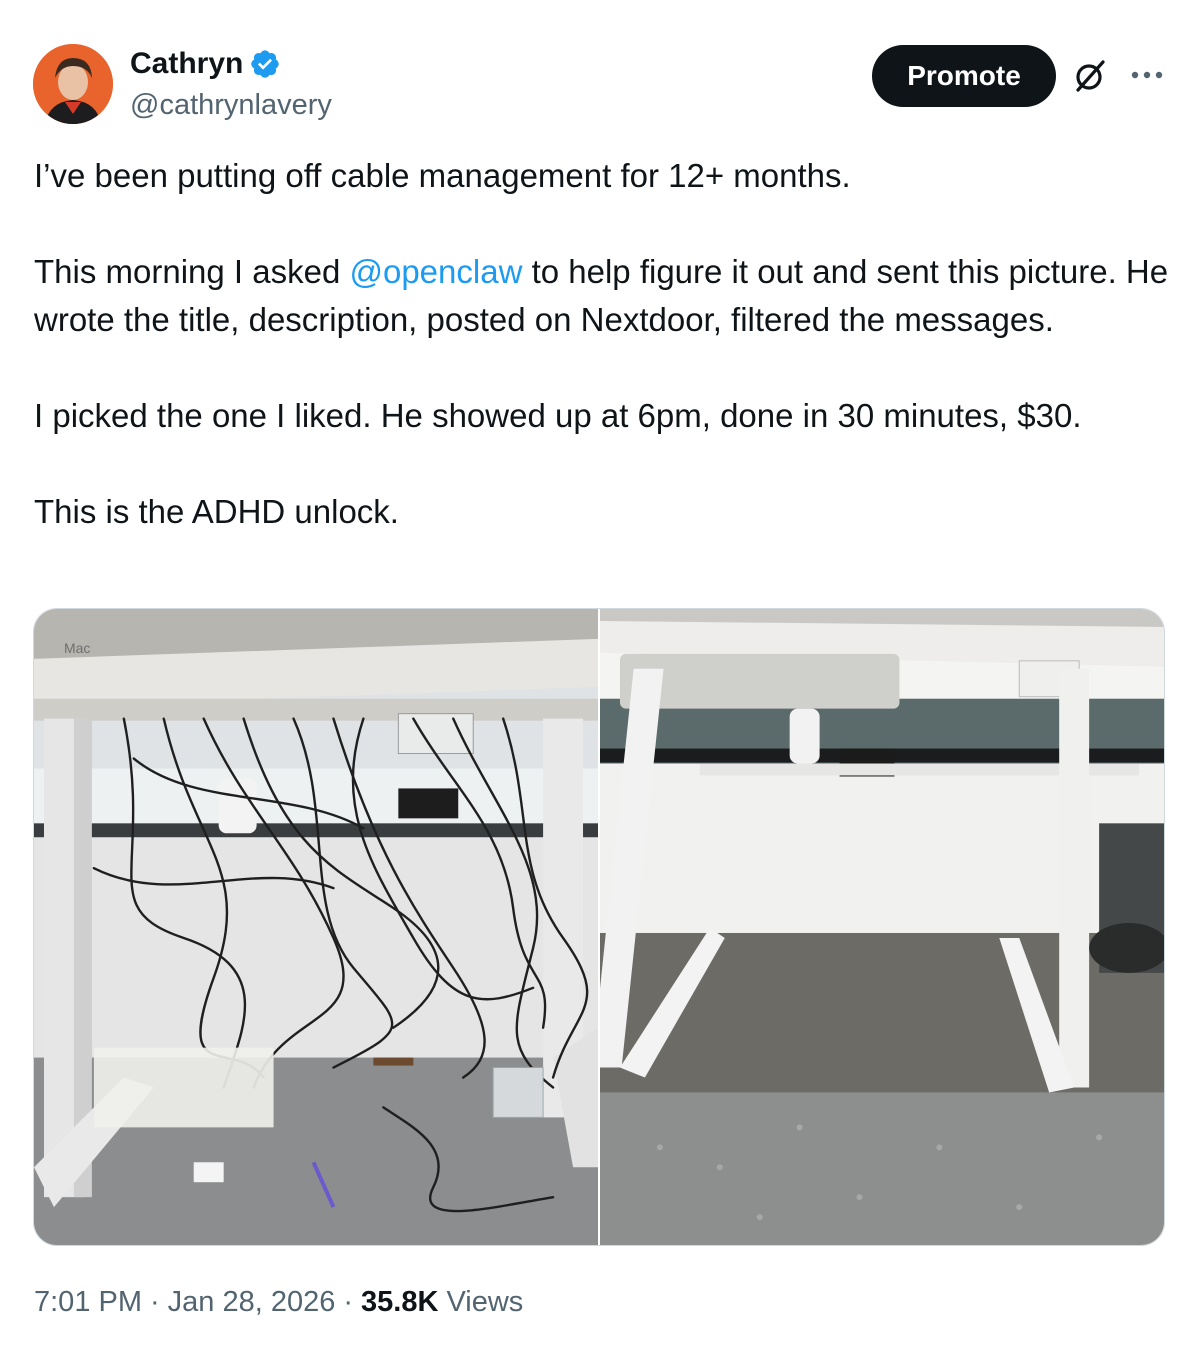 Image resolution: width=1200 pixels, height=1348 pixels. I want to click on promote-button: Promote, so click(964, 76).